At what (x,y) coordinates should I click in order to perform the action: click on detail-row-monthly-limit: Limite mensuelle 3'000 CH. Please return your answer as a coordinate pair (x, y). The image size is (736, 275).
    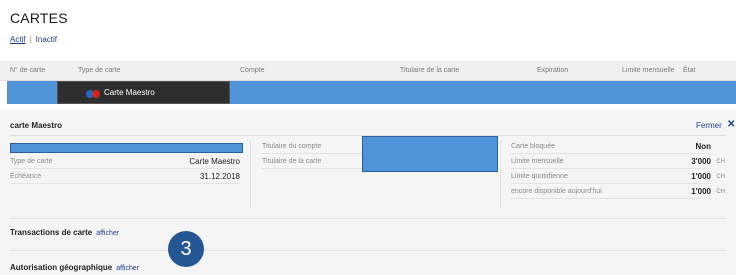
    Looking at the image, I should click on (618, 161).